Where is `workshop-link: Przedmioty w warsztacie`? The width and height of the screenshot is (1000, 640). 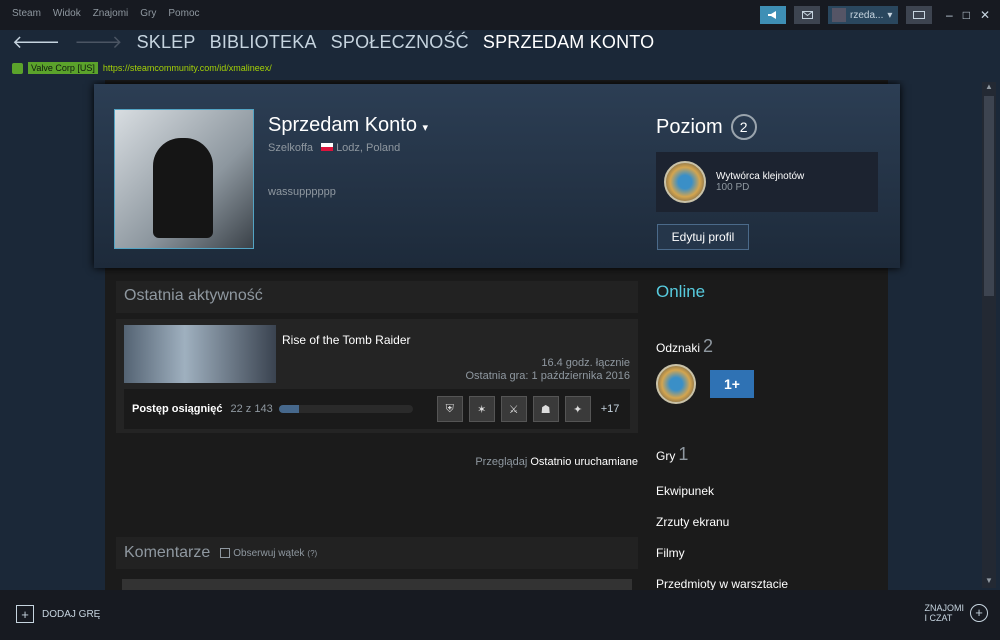 workshop-link: Przedmioty w warsztacie is located at coordinates (722, 583).